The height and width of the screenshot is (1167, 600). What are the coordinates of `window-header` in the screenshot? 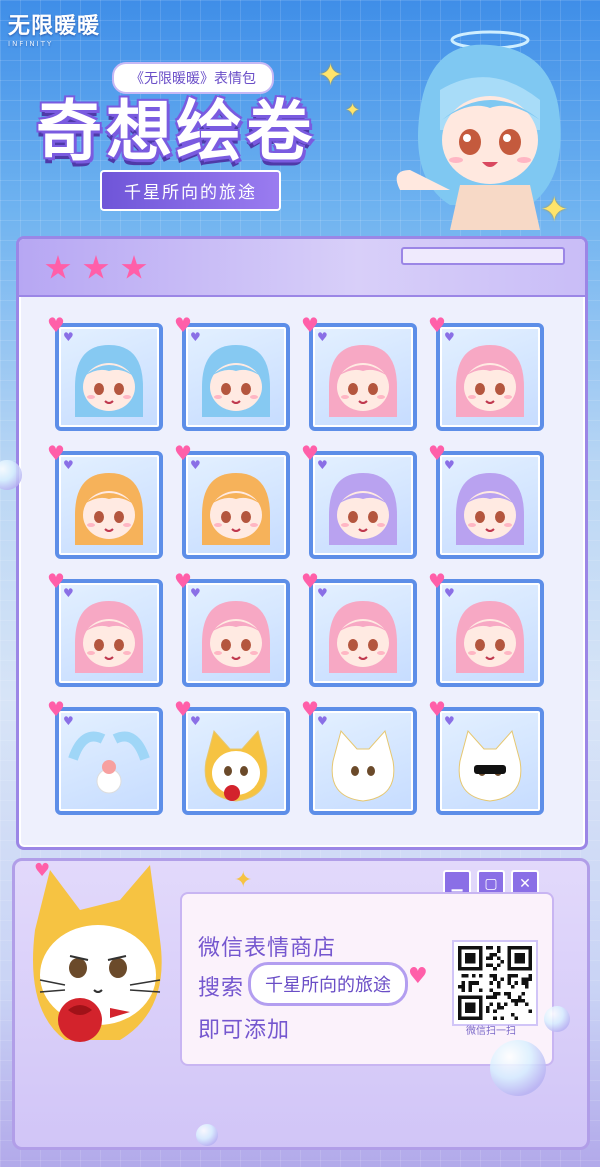 It's located at (302, 268).